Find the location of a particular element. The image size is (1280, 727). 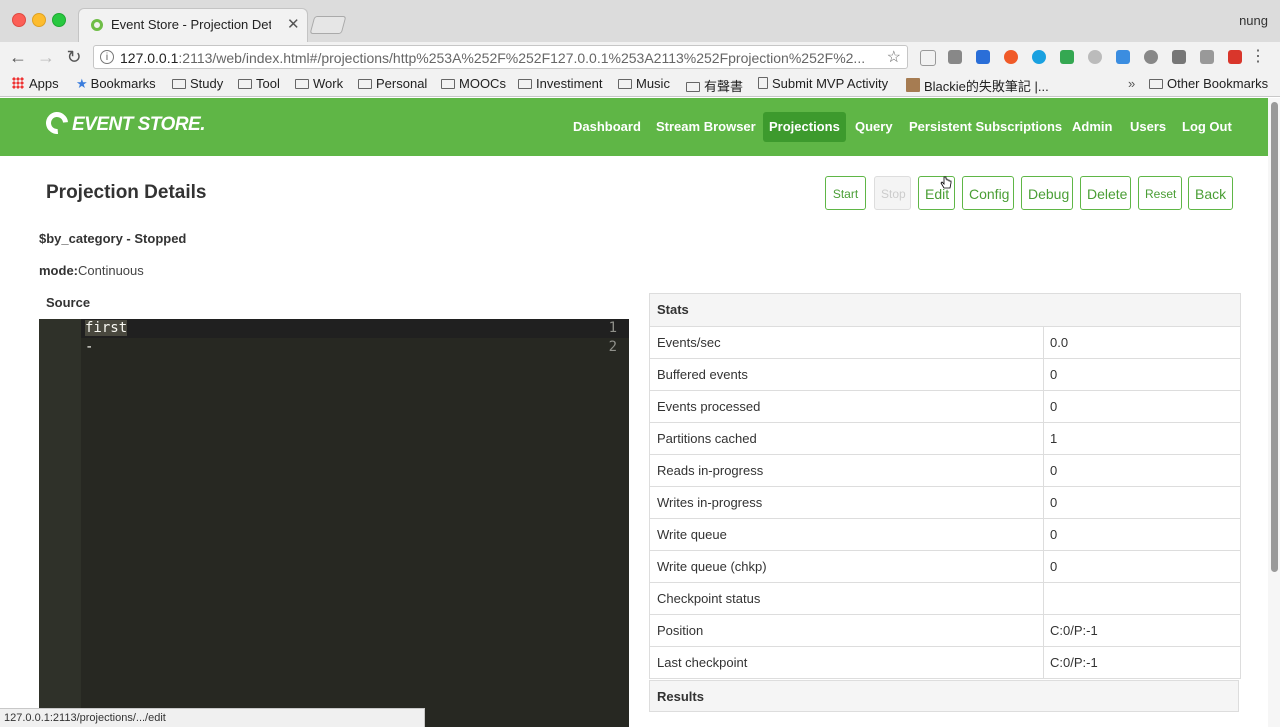

extension-green-icon is located at coordinates (1067, 57).